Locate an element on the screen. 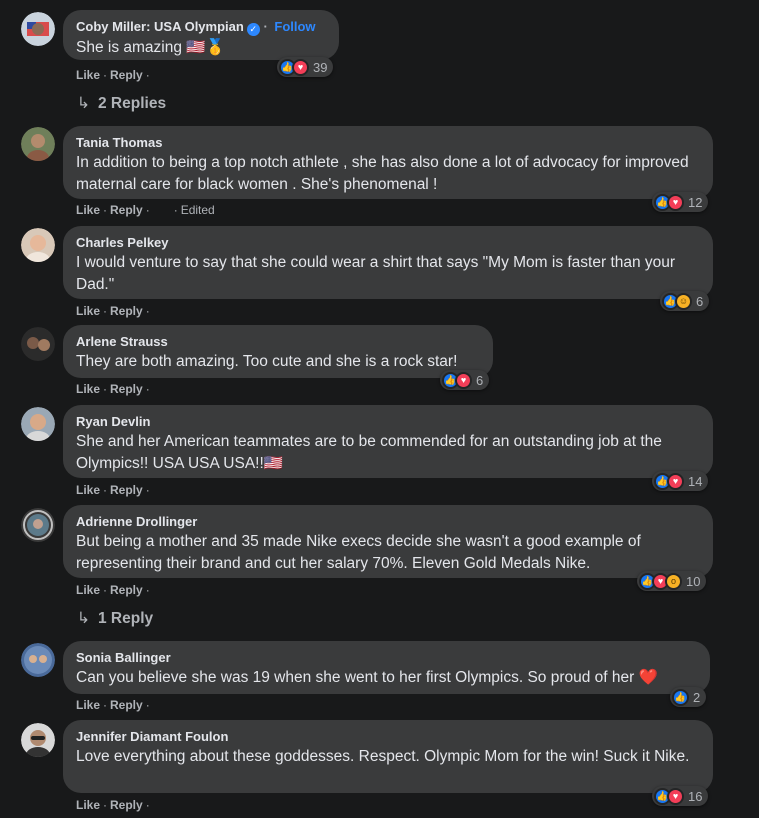 The image size is (759, 818). reactions-summary: 👍 ♥ 16 is located at coordinates (680, 796).